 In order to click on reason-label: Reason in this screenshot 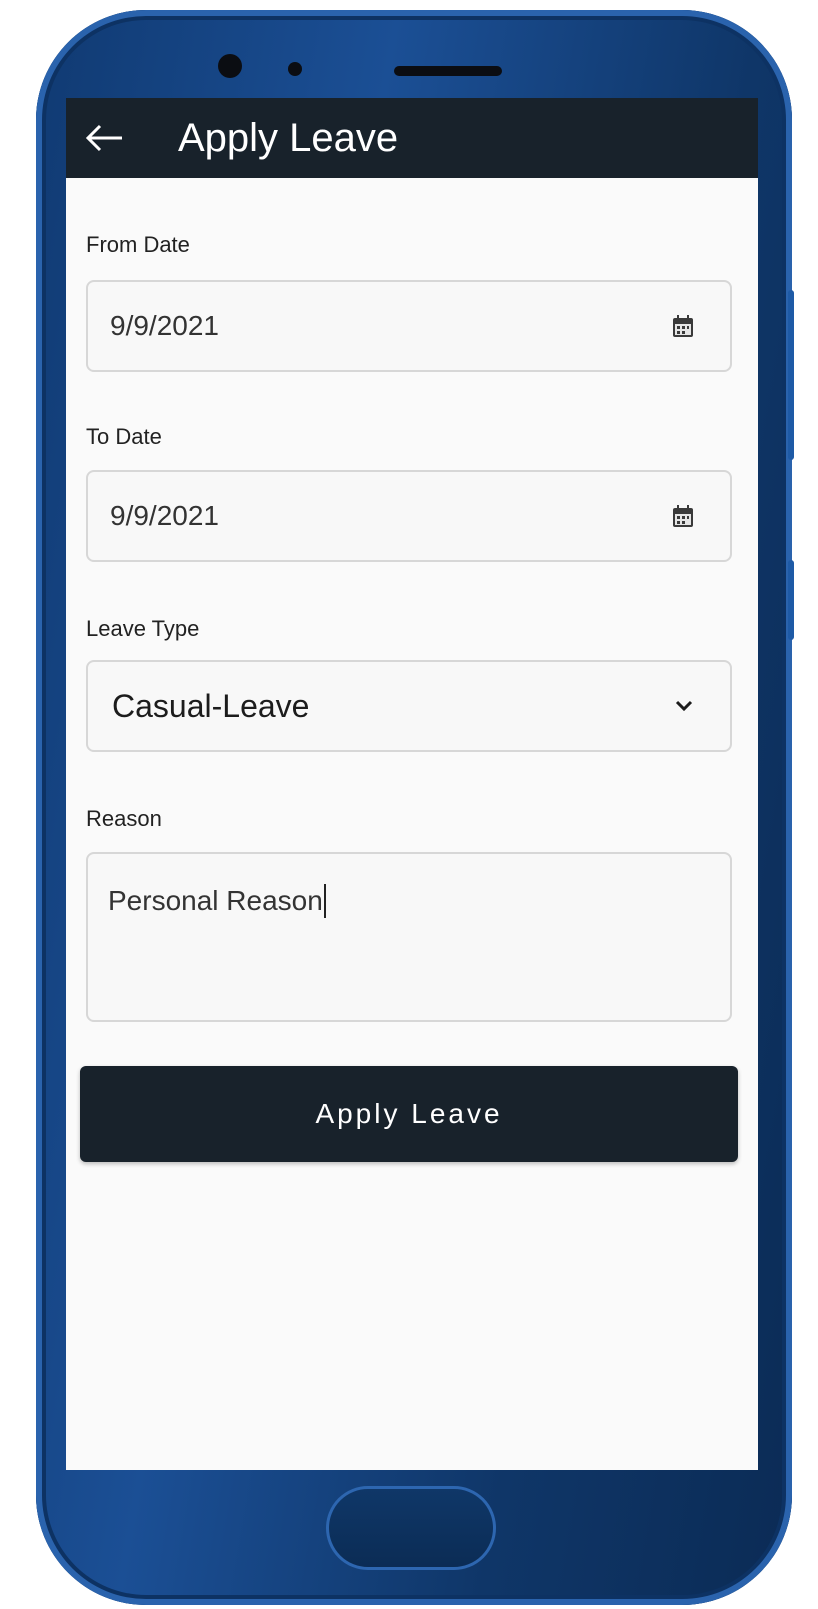, I will do `click(124, 818)`.